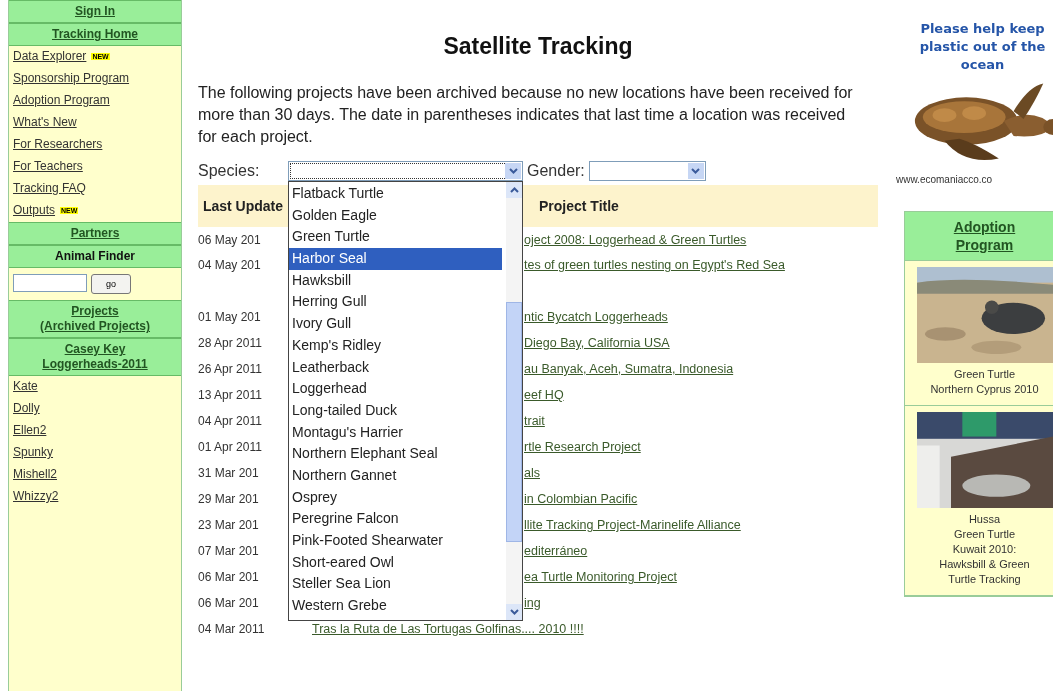  Describe the element at coordinates (230, 447) in the screenshot. I see `date-cell: 01 Apr 2011` at that location.